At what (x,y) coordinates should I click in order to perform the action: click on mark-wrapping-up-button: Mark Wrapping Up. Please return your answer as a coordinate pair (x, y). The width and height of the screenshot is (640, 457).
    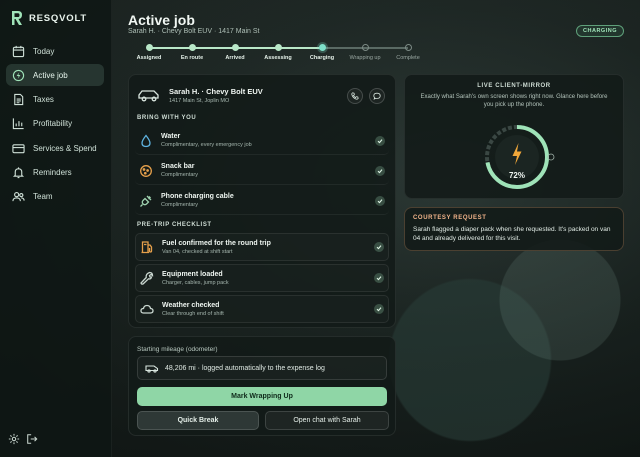
    Looking at the image, I should click on (262, 396).